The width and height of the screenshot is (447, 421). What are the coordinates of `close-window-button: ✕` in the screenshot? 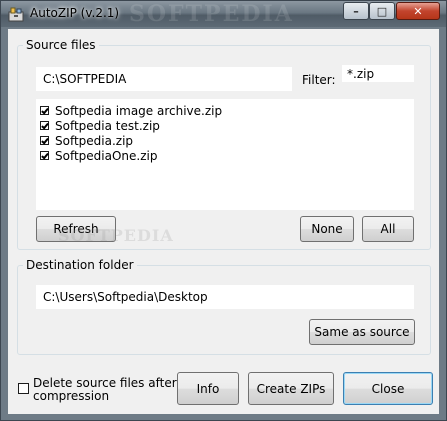 It's located at (418, 11).